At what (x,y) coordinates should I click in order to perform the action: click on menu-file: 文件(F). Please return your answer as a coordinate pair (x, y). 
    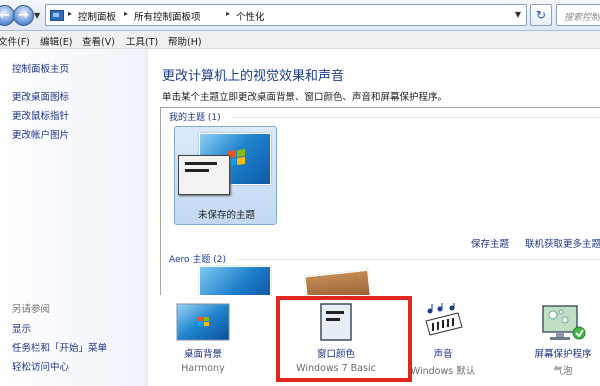
    Looking at the image, I should click on (15, 41).